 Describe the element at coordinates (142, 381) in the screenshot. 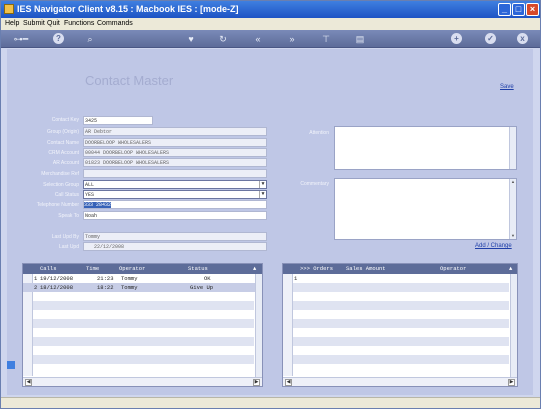

I see `calls-hscrollbar: ◀ ▶` at that location.